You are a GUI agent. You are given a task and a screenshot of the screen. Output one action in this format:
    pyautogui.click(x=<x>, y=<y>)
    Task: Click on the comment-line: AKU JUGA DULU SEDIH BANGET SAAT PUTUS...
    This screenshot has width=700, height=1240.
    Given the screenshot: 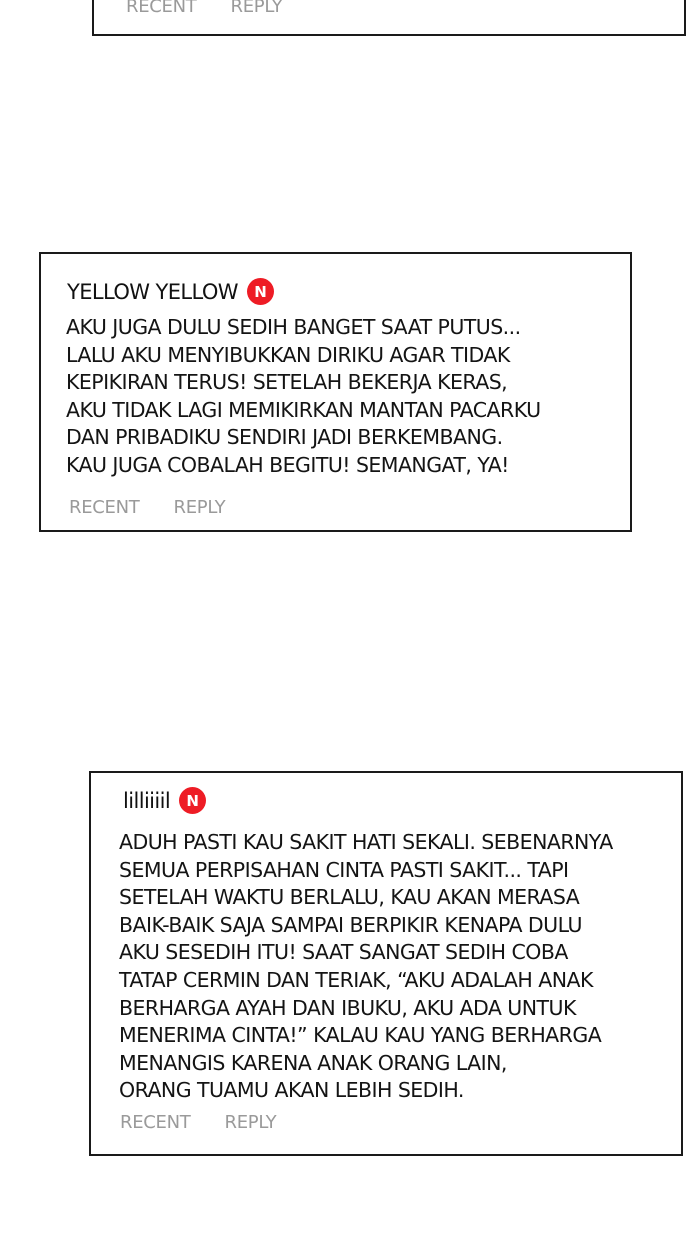 What is the action you would take?
    pyautogui.click(x=293, y=327)
    